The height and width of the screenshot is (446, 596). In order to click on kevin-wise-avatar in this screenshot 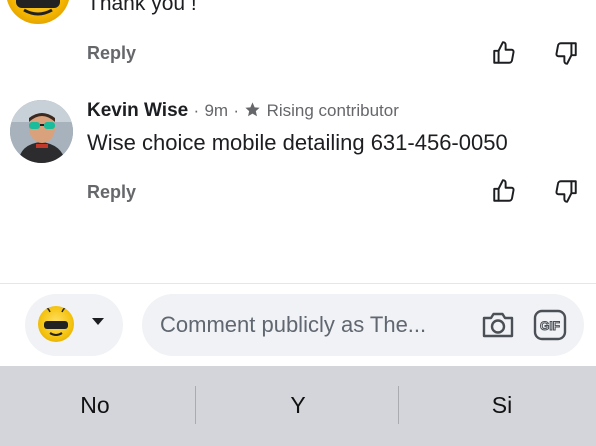, I will do `click(41, 131)`.